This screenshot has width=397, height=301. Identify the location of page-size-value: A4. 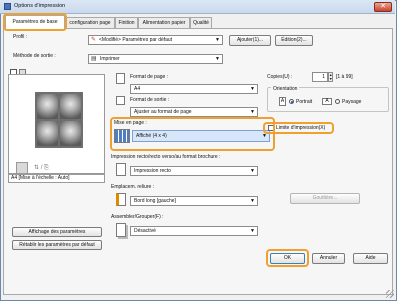
(137, 89).